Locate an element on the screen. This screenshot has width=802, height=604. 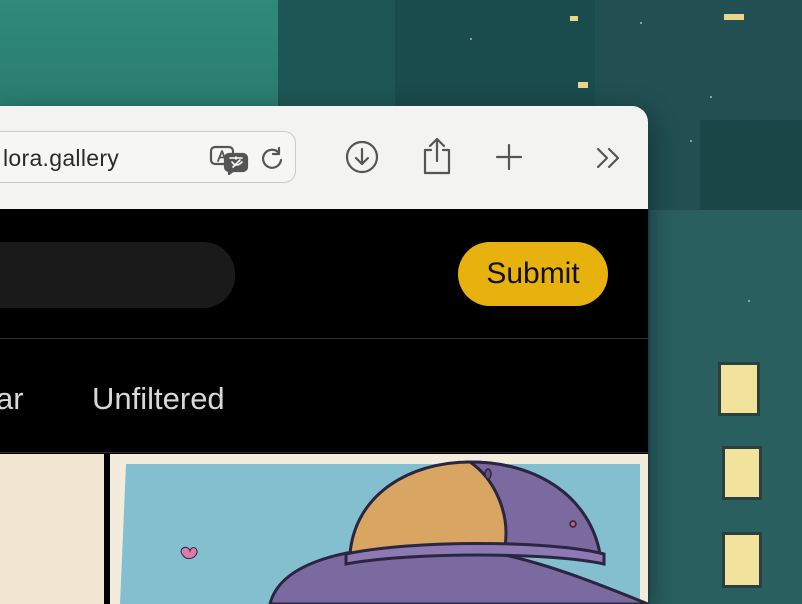
tab-popular: ar is located at coordinates (12, 399).